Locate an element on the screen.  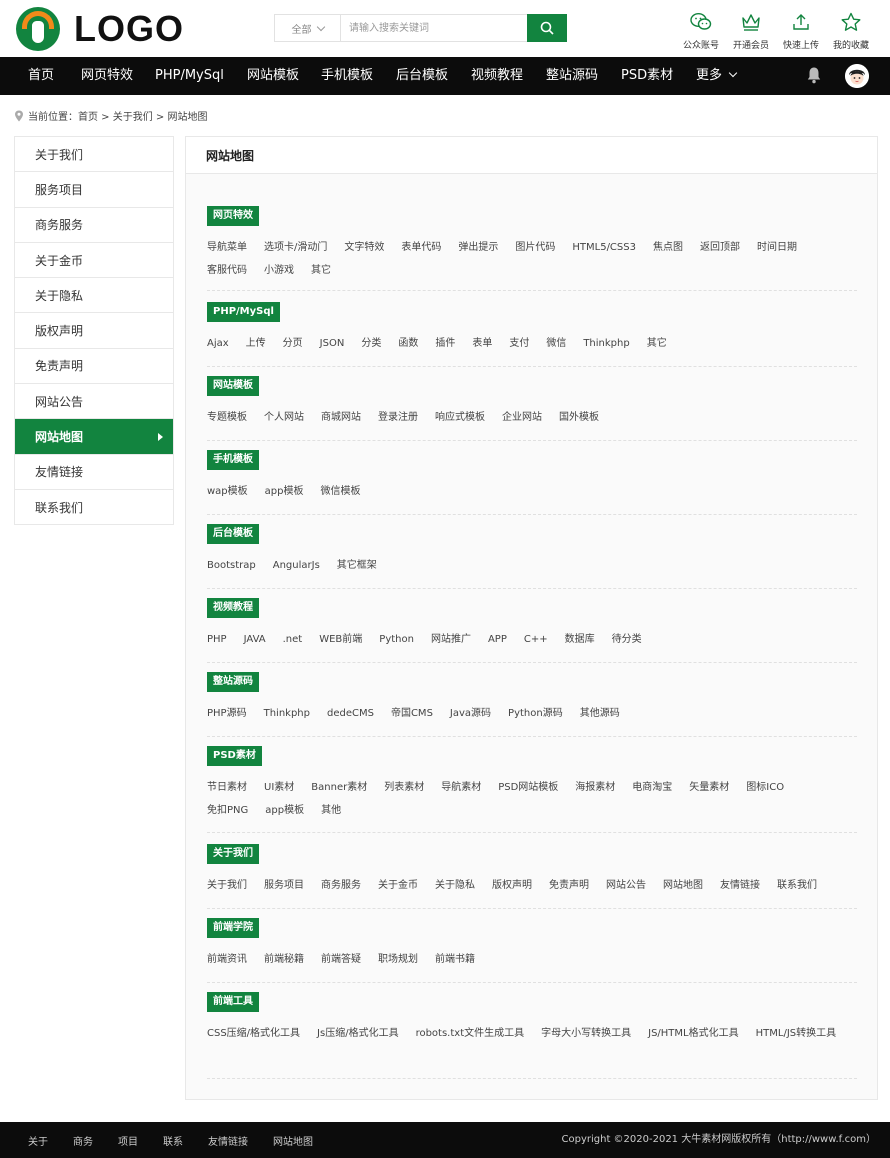
sitemap-link: 版权声明 is located at coordinates (512, 885).